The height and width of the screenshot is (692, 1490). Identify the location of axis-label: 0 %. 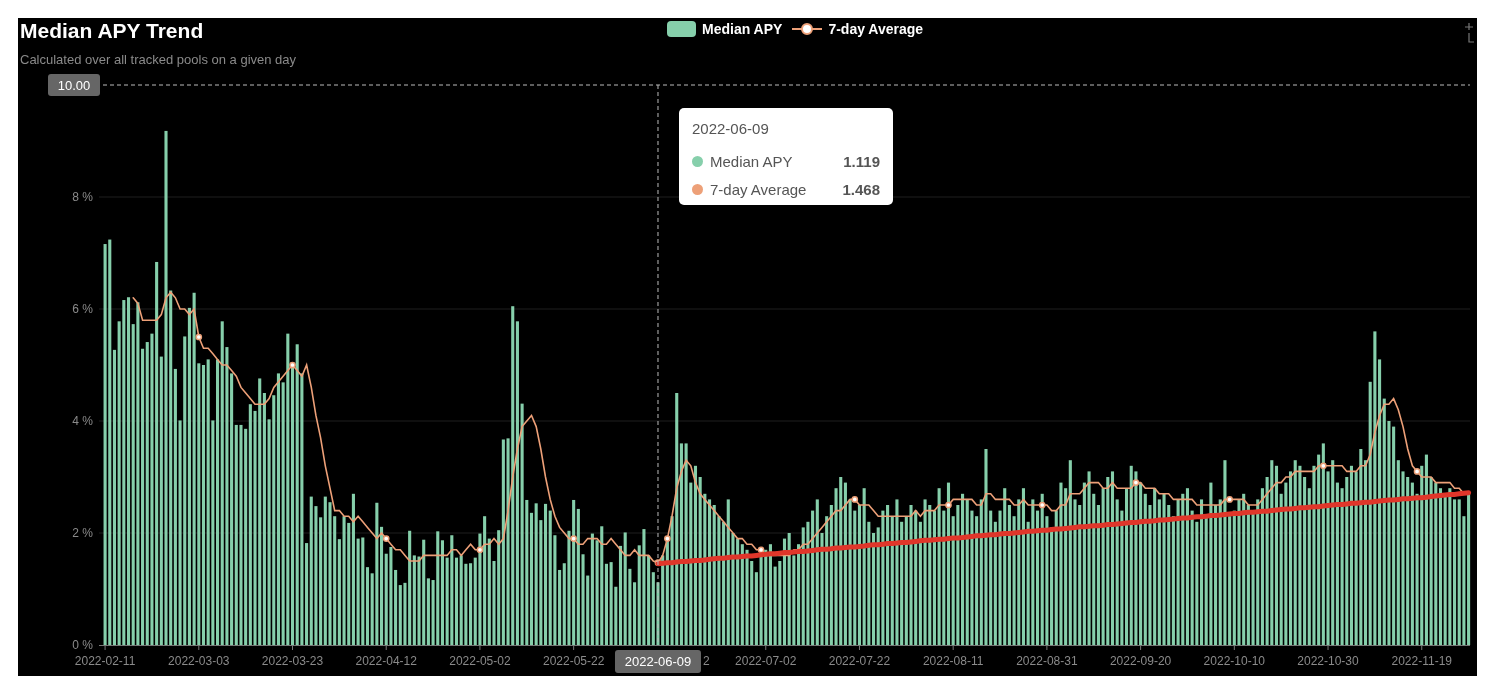
(82, 645).